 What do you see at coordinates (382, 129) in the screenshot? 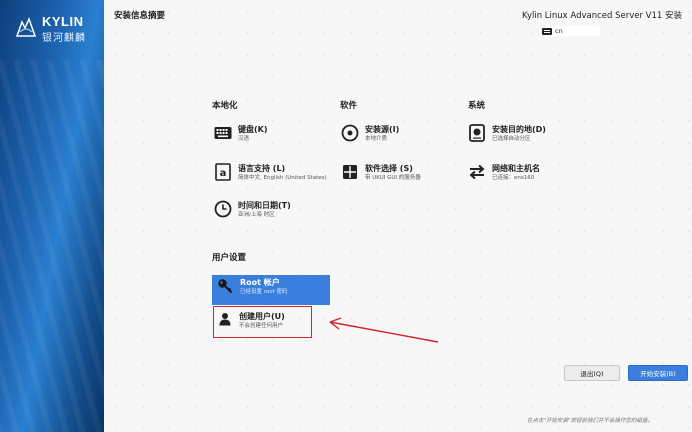
I see `spoke-source-title: 安装源(I)` at bounding box center [382, 129].